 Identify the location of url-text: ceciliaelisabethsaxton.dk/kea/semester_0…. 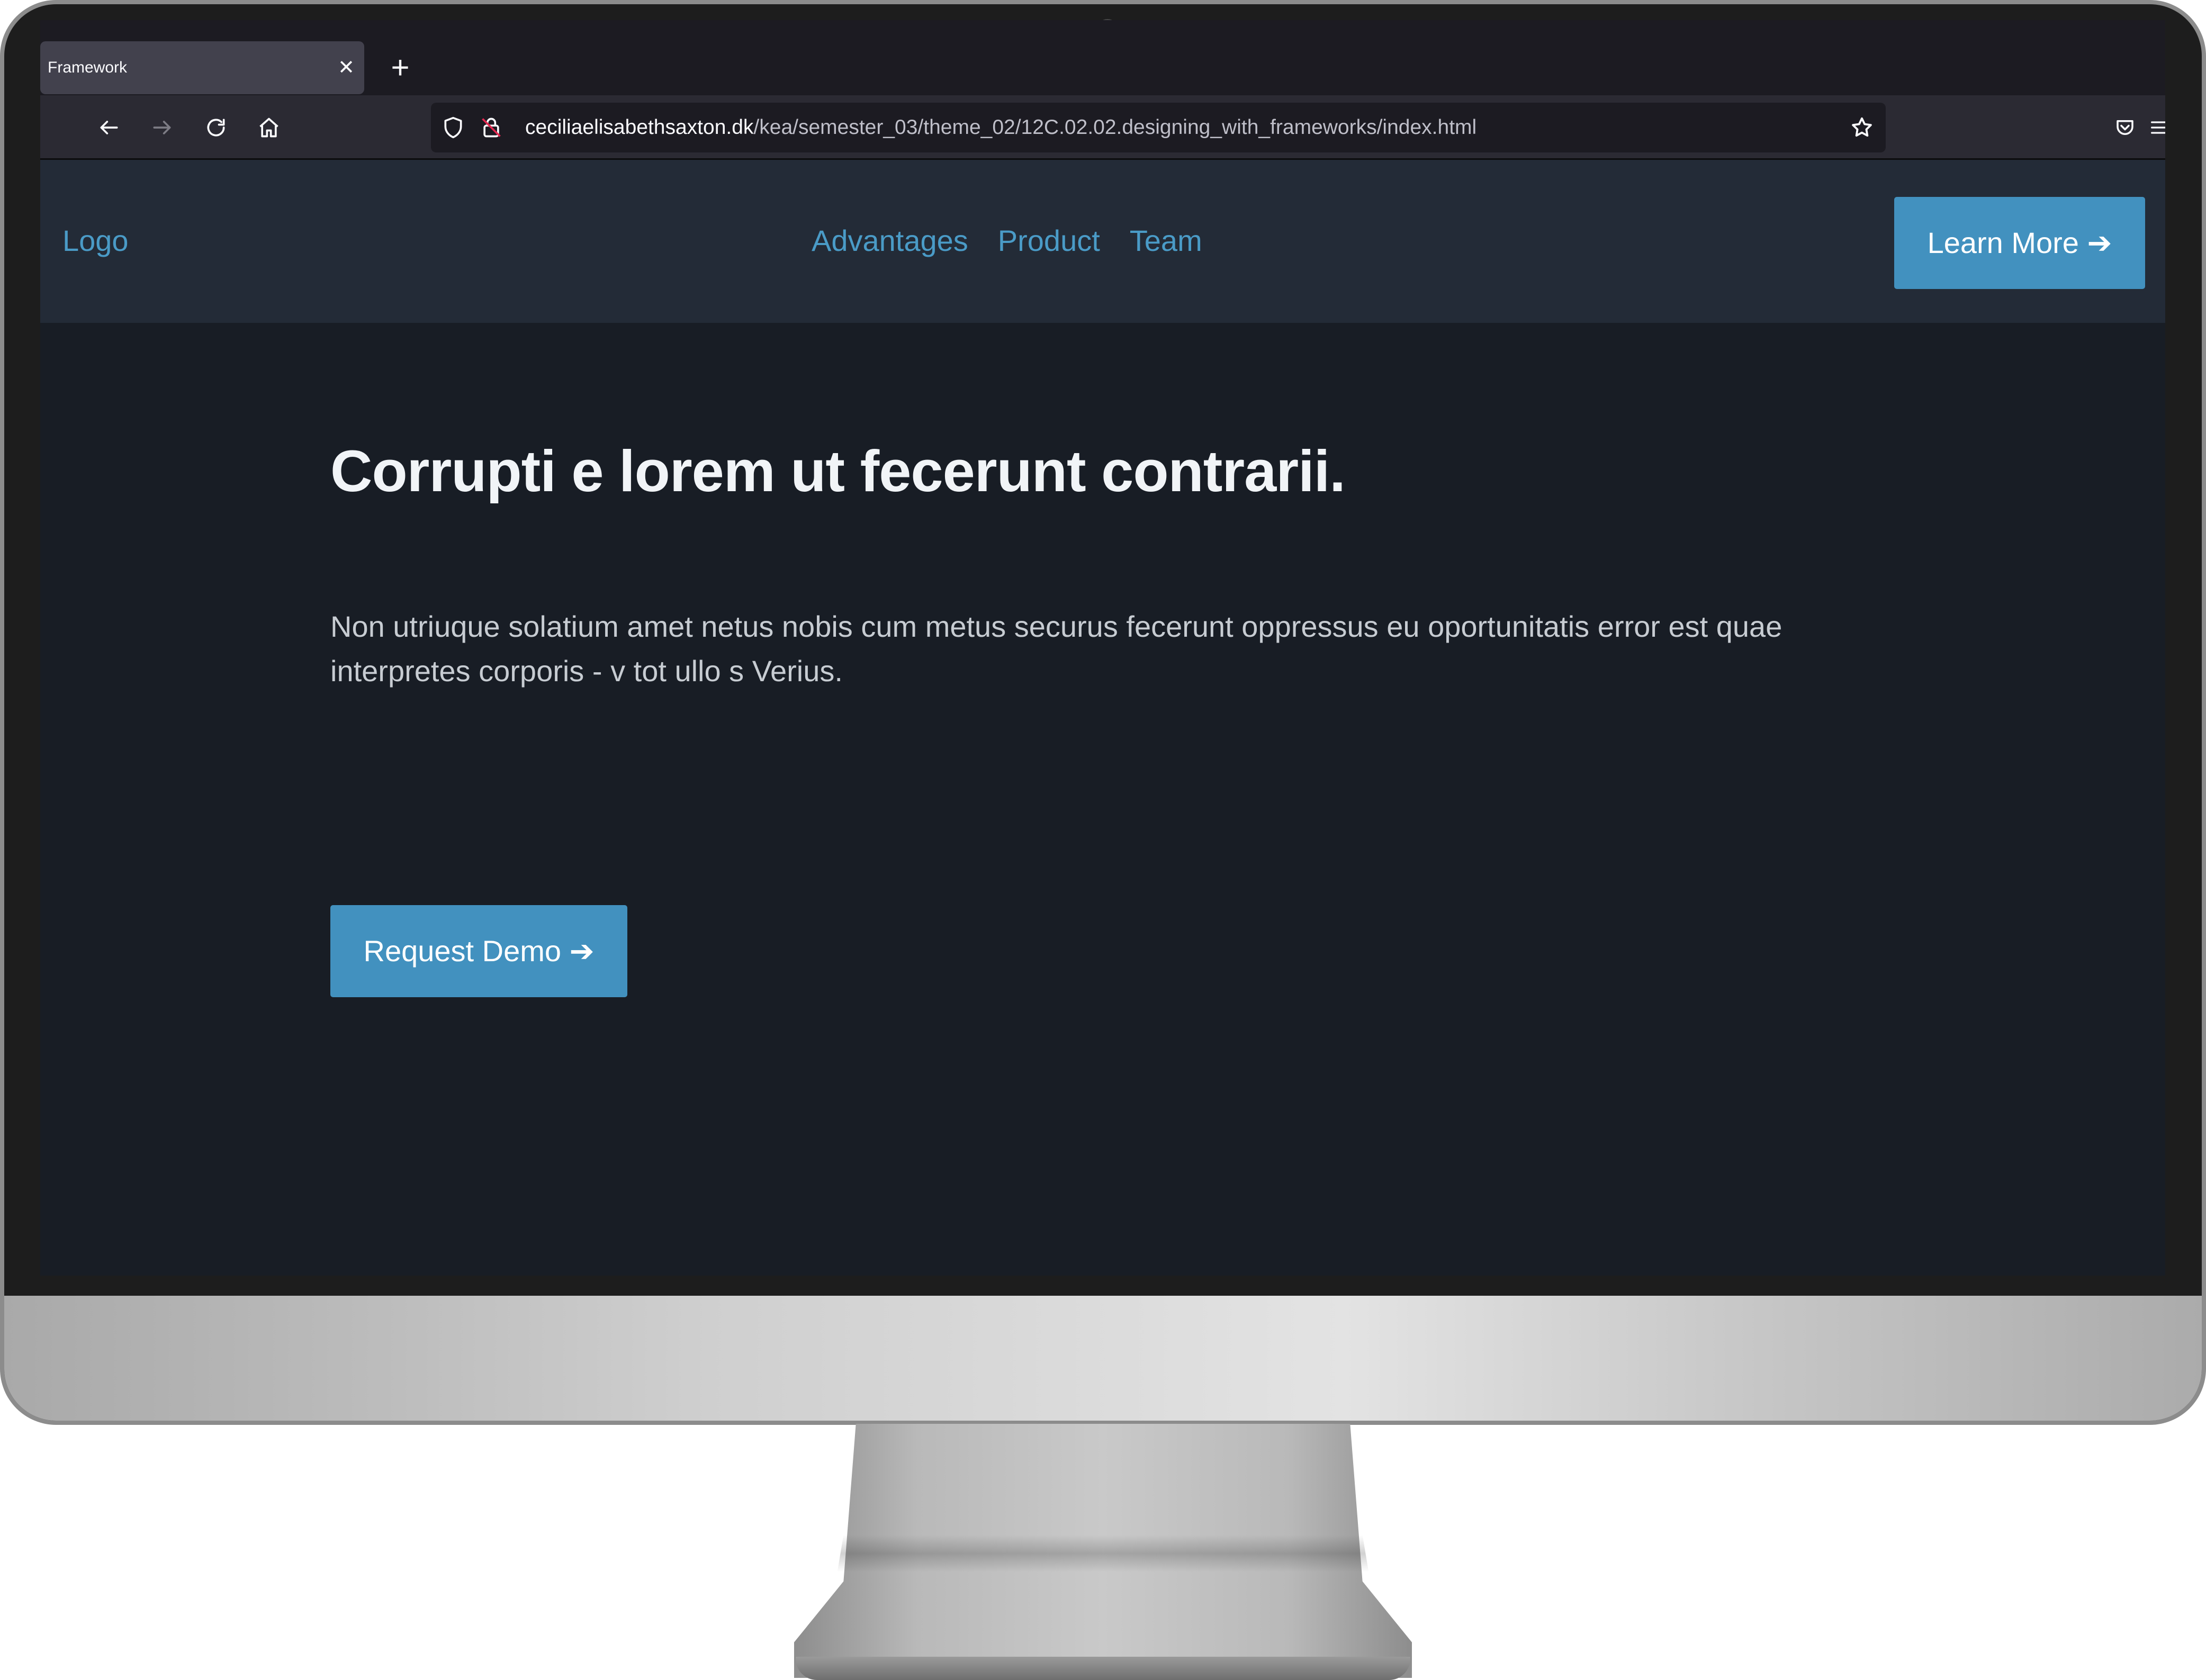
(1000, 127).